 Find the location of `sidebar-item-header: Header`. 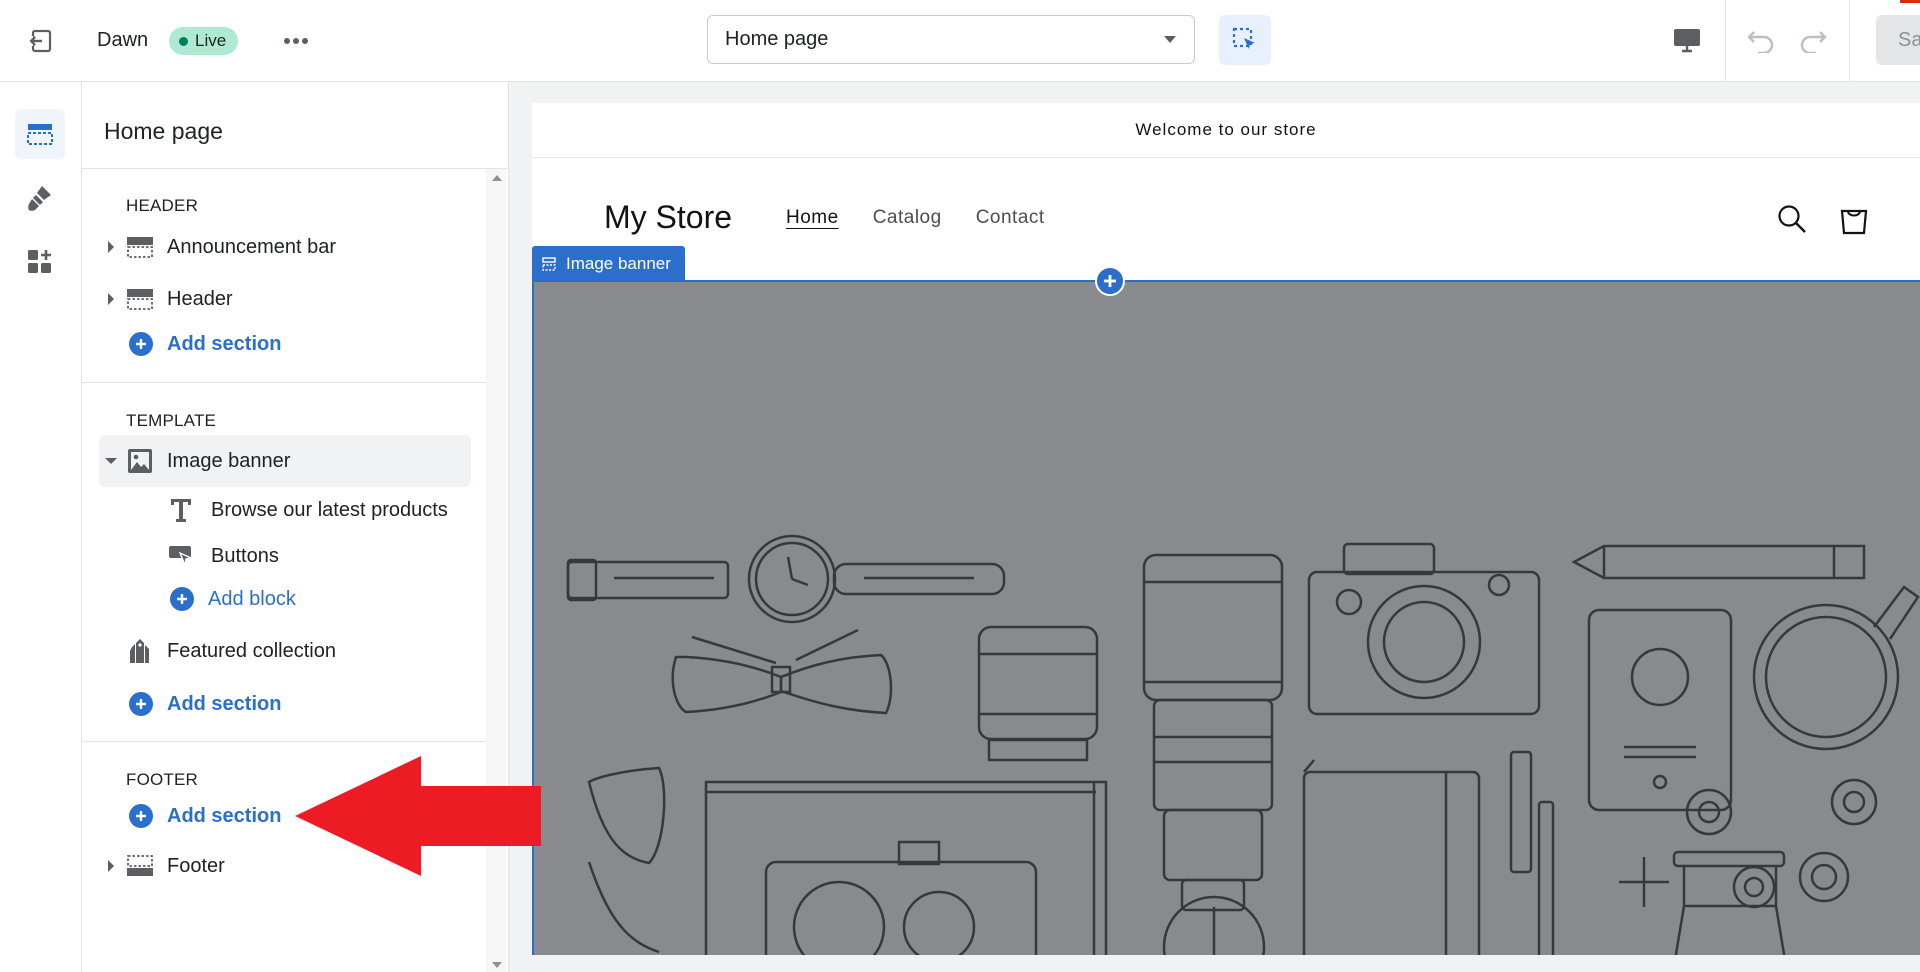

sidebar-item-header: Header is located at coordinates (285, 299).